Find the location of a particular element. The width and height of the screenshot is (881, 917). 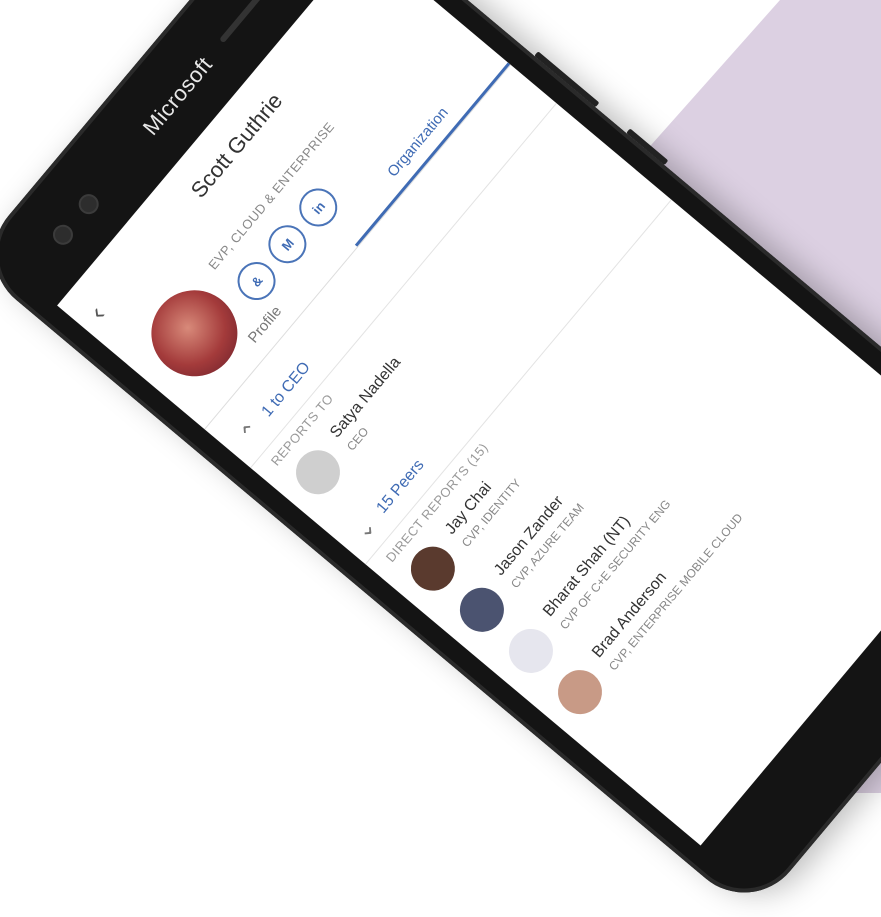

chevron-up-icon: ⌃ is located at coordinates (250, 432).